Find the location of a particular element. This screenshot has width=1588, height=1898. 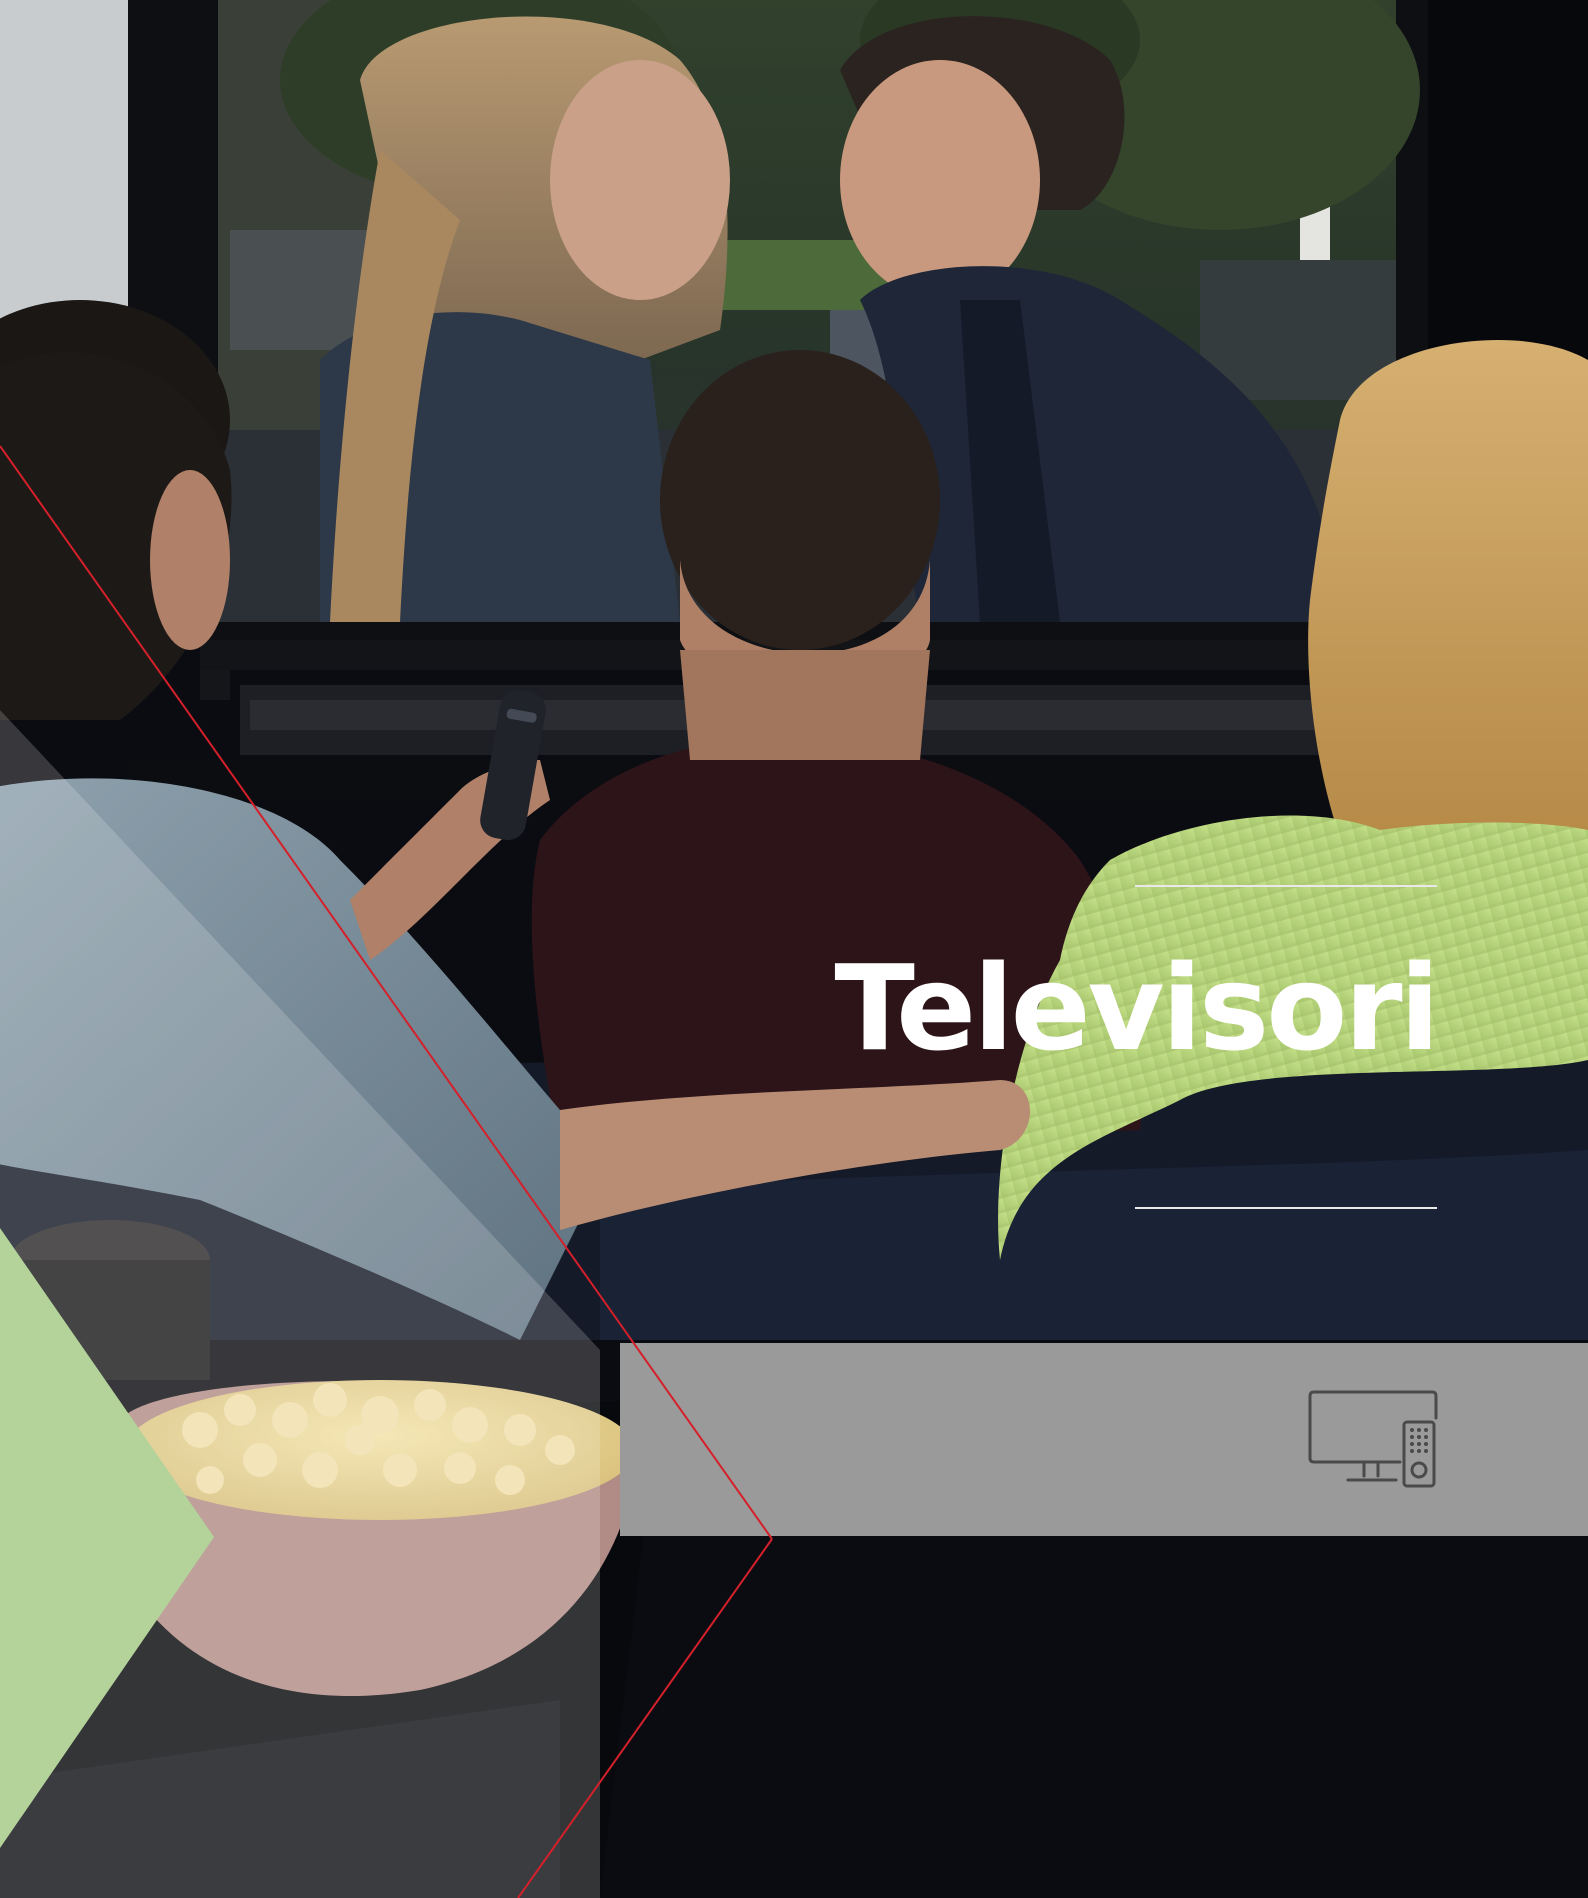

title-block: Televisori is located at coordinates (1137, 1048).